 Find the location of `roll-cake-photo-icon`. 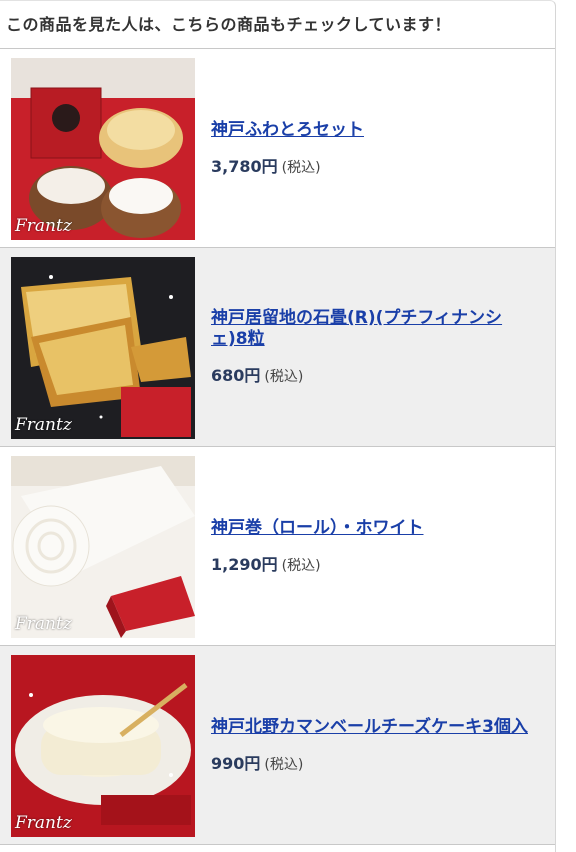

roll-cake-photo-icon is located at coordinates (103, 547).